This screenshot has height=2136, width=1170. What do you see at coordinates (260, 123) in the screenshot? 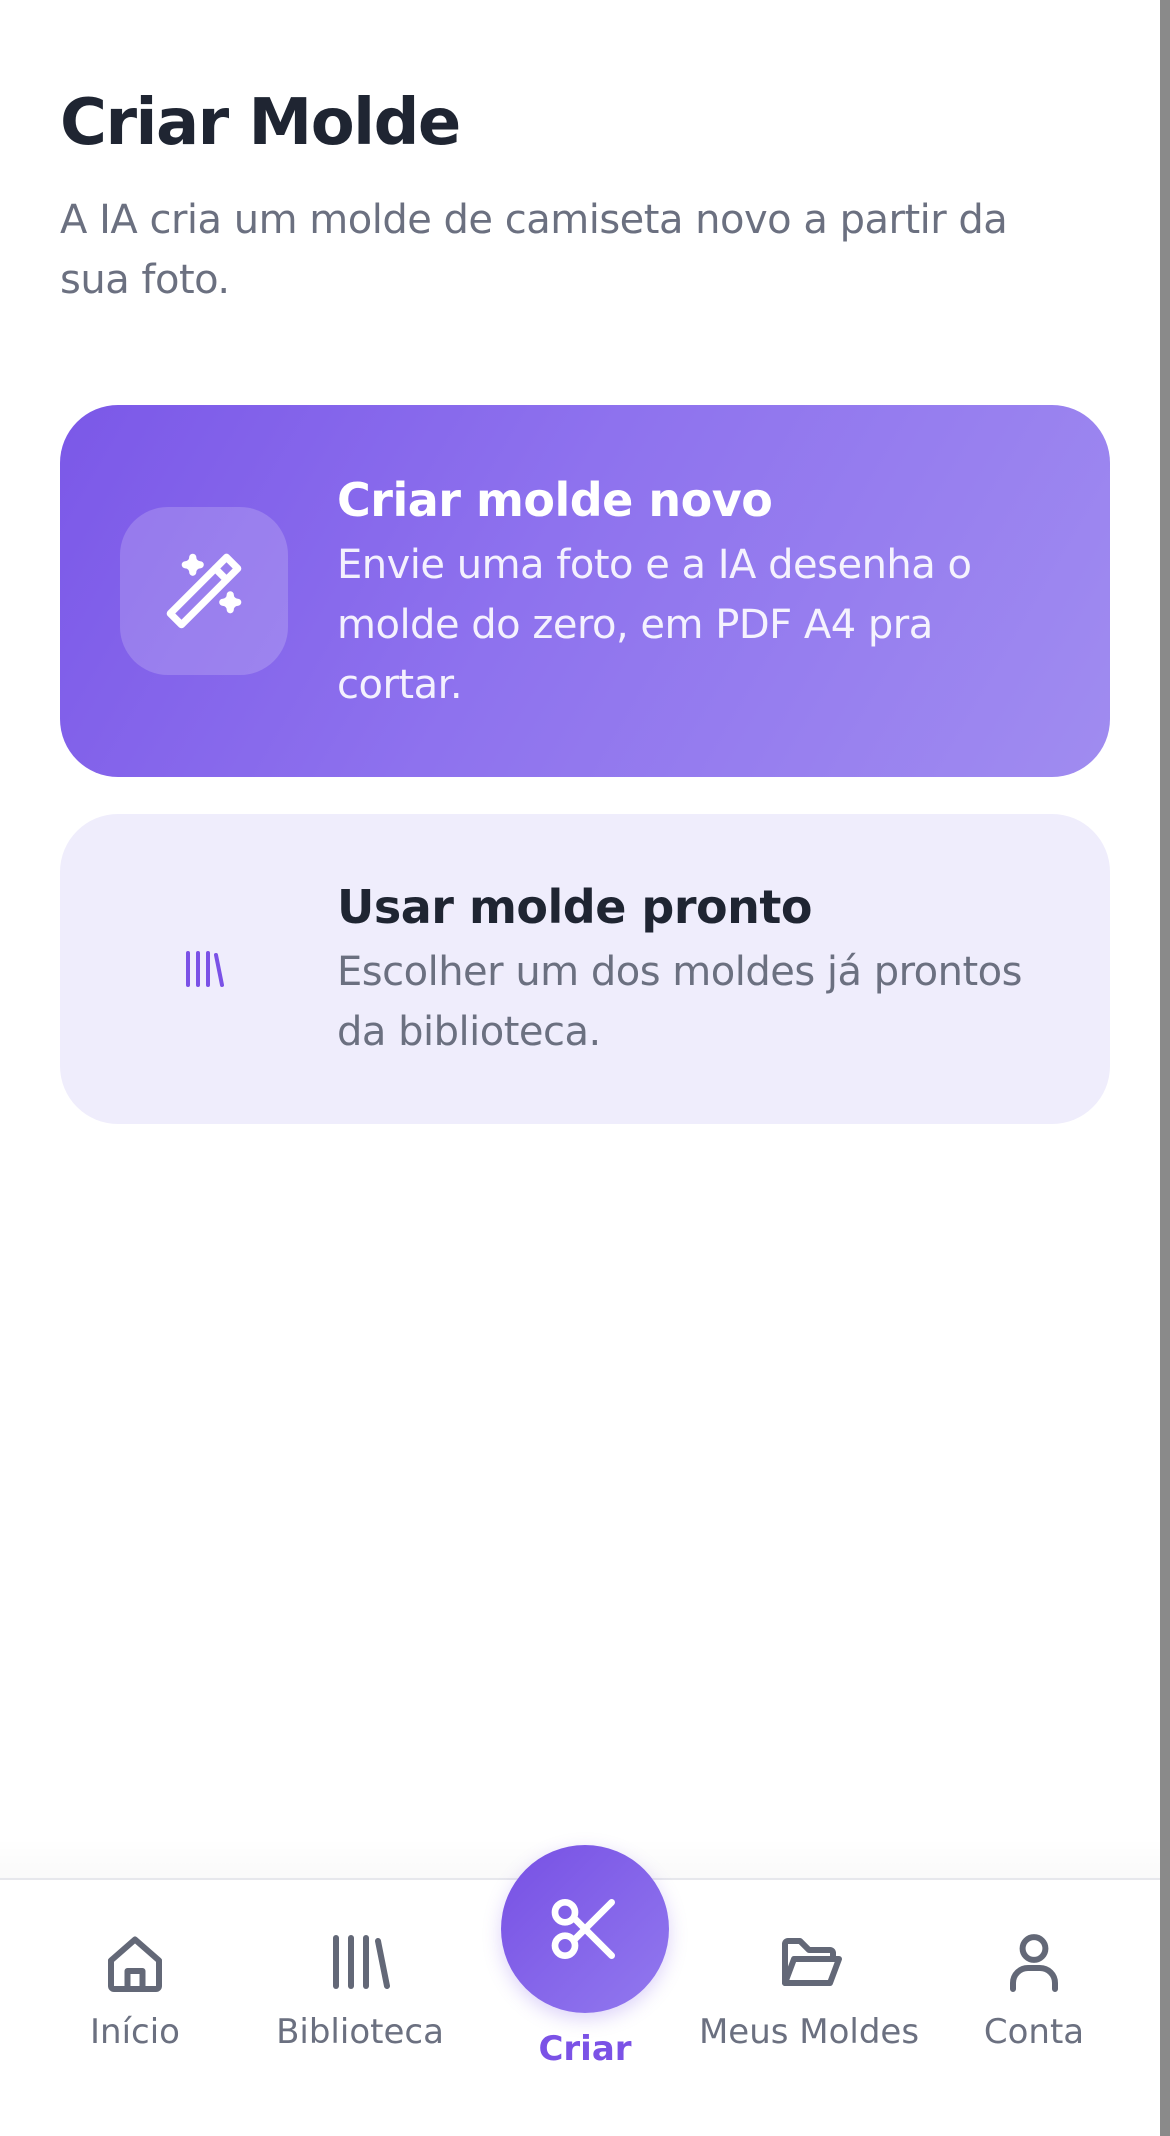
I see `page-title: Criar Molde` at bounding box center [260, 123].